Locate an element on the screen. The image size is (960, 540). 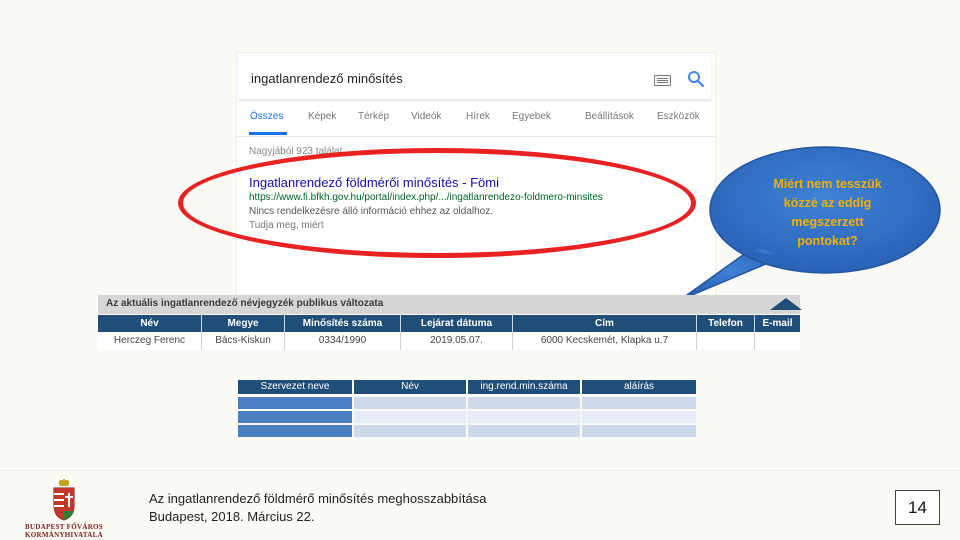
tab-all: Összes is located at coordinates (266, 116).